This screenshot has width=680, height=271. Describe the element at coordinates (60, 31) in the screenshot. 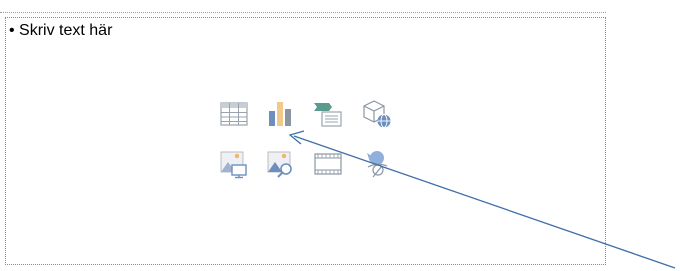

I see `placeholder-bullet-text: • Skriv text här` at that location.